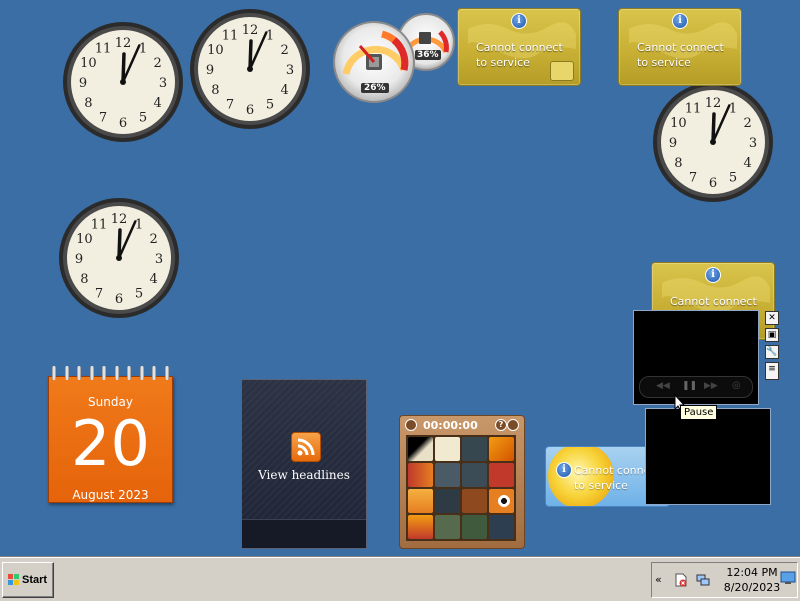  What do you see at coordinates (681, 580) in the screenshot?
I see `action-center-icon` at bounding box center [681, 580].